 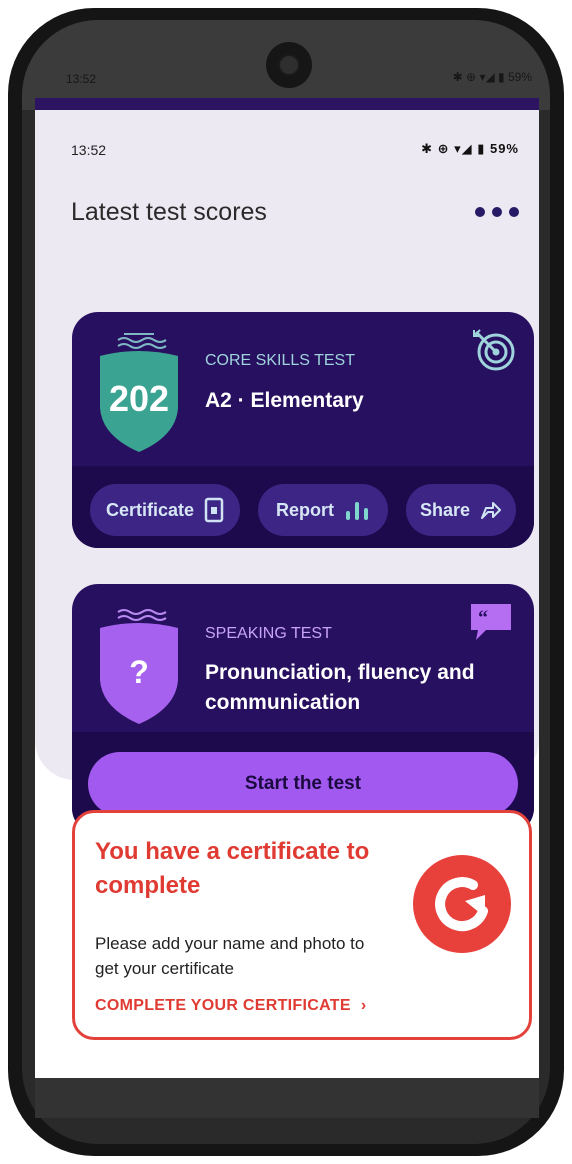 I want to click on score-unknown: ?, so click(x=139, y=672).